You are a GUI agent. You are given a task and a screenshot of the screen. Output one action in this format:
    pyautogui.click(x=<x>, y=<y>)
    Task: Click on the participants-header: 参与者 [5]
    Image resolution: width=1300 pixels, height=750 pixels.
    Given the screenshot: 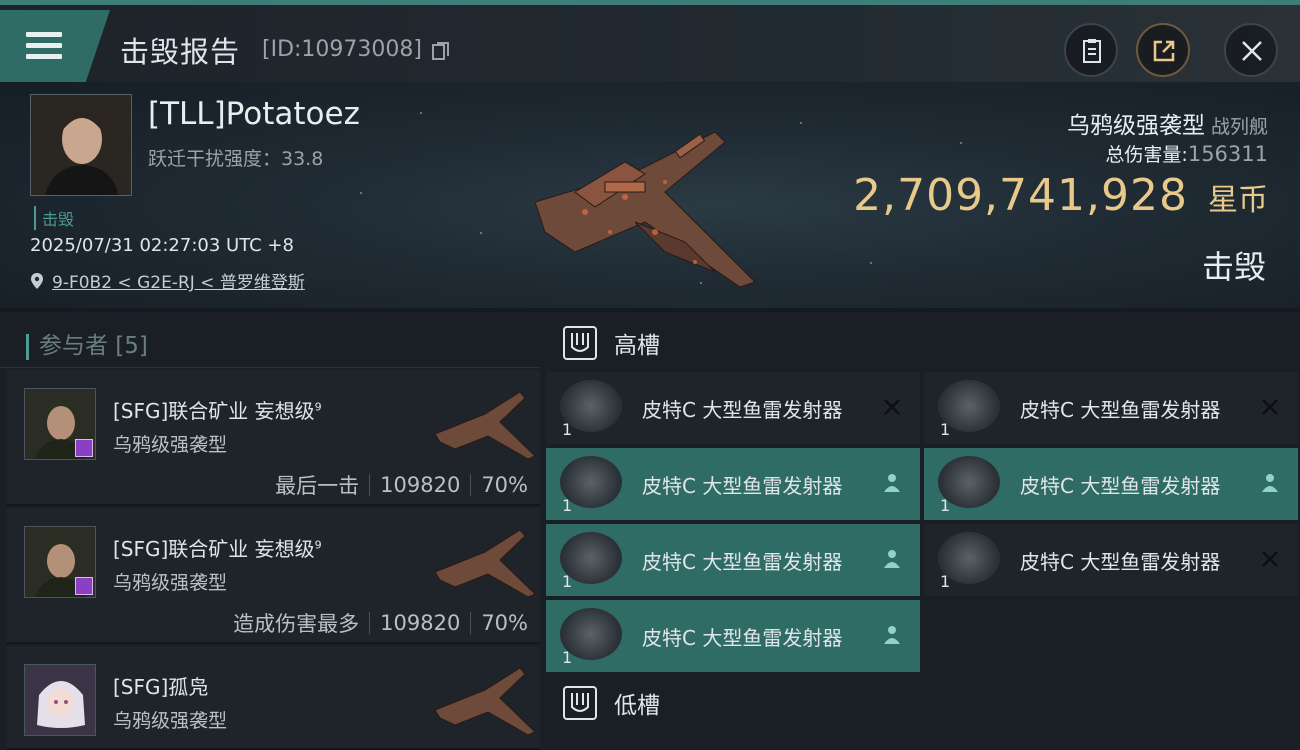 What is the action you would take?
    pyautogui.click(x=270, y=340)
    